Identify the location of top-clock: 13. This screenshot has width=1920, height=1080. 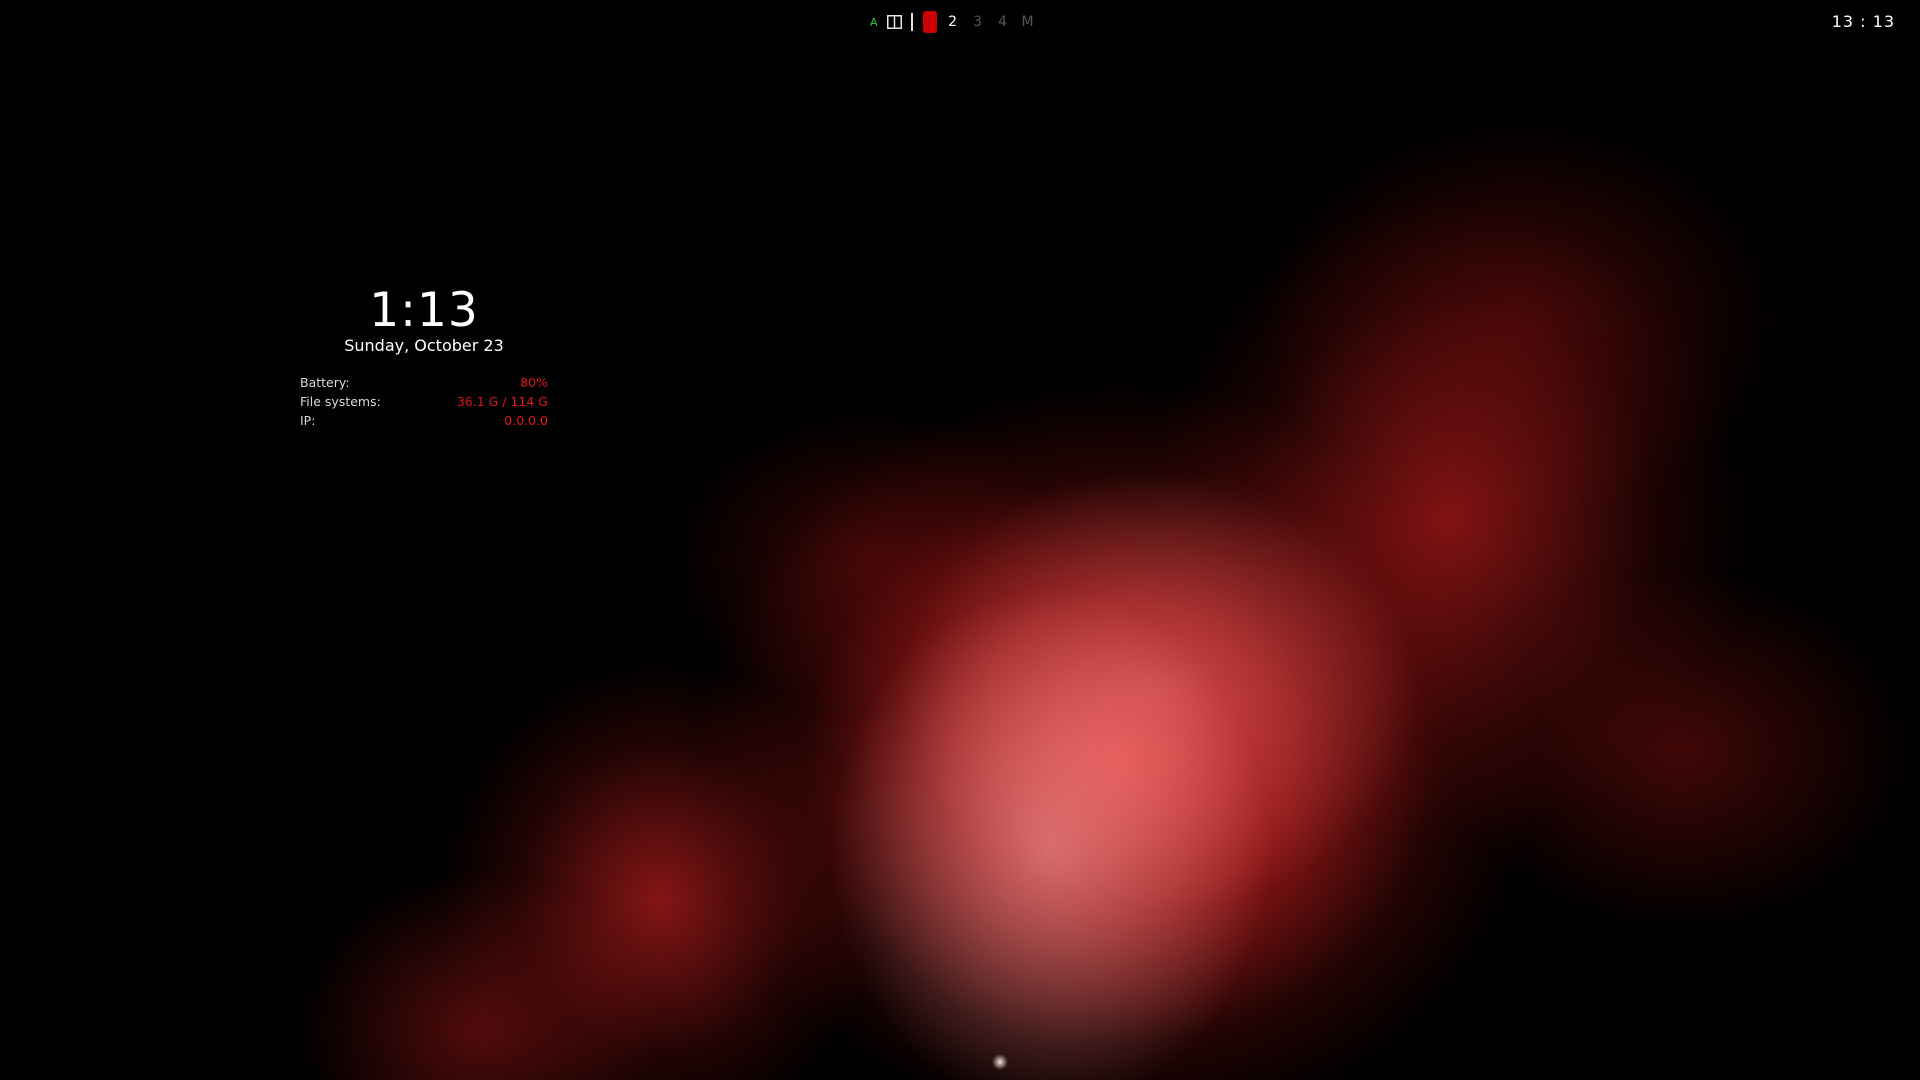
(1863, 21).